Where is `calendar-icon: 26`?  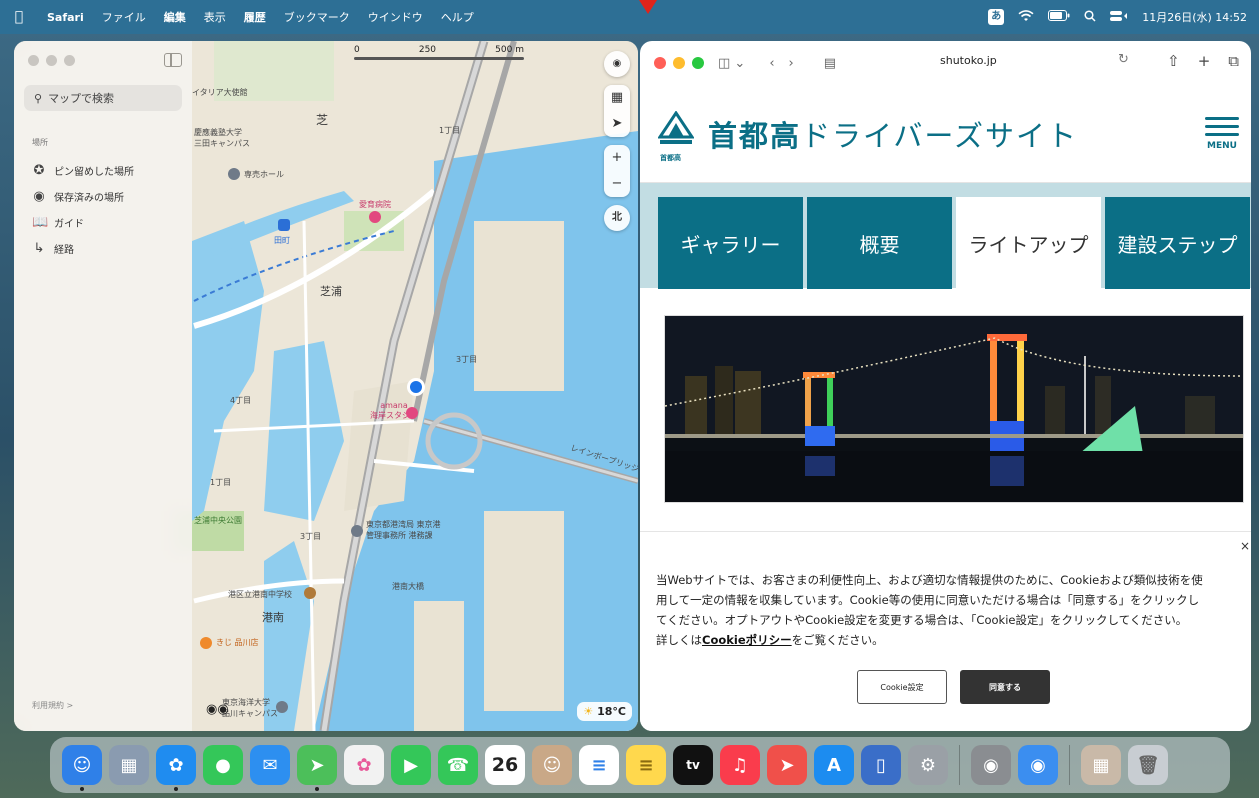 calendar-icon: 26 is located at coordinates (505, 765).